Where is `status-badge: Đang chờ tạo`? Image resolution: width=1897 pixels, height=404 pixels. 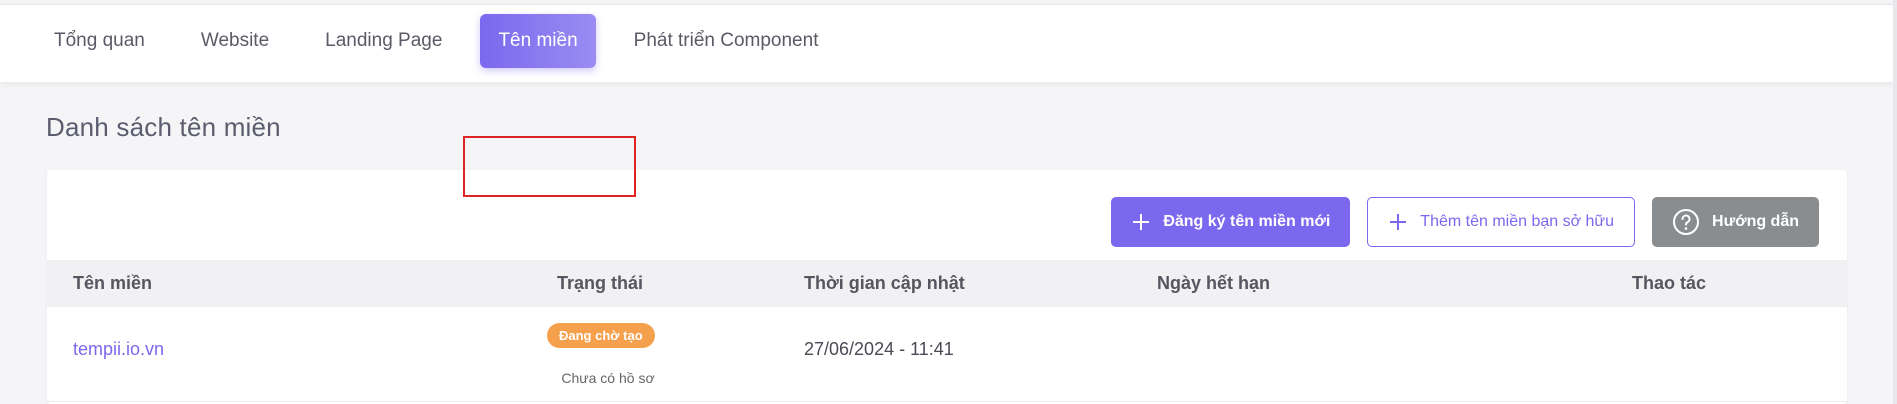
status-badge: Đang chờ tạo is located at coordinates (601, 335).